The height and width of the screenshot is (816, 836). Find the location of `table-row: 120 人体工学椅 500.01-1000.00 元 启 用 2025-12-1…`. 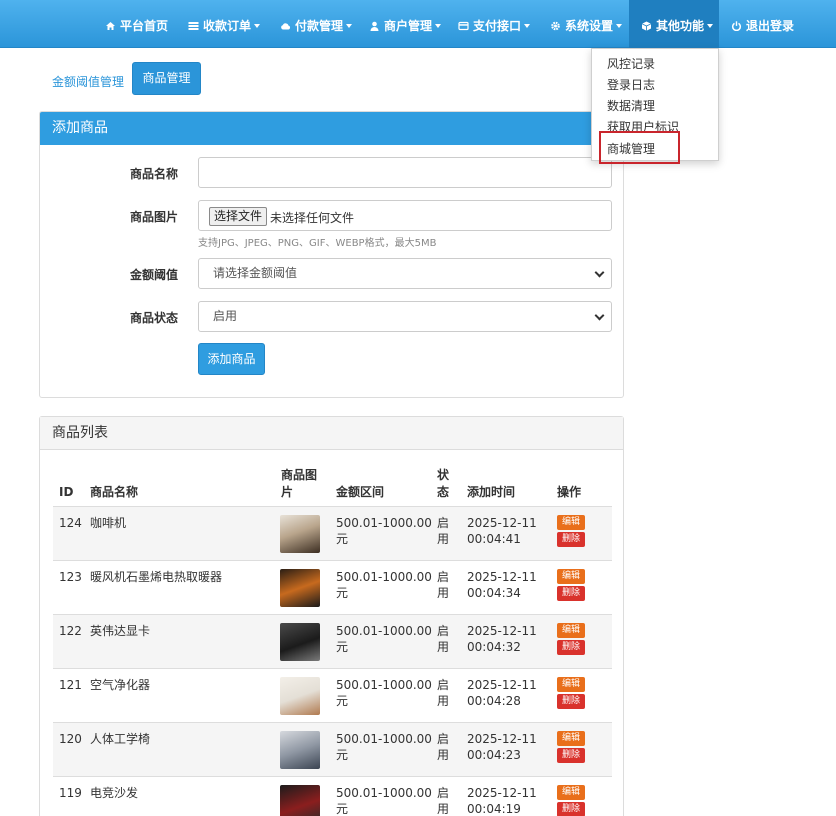

table-row: 120 人体工学椅 500.01-1000.00 元 启 用 2025-12-1… is located at coordinates (332, 749).